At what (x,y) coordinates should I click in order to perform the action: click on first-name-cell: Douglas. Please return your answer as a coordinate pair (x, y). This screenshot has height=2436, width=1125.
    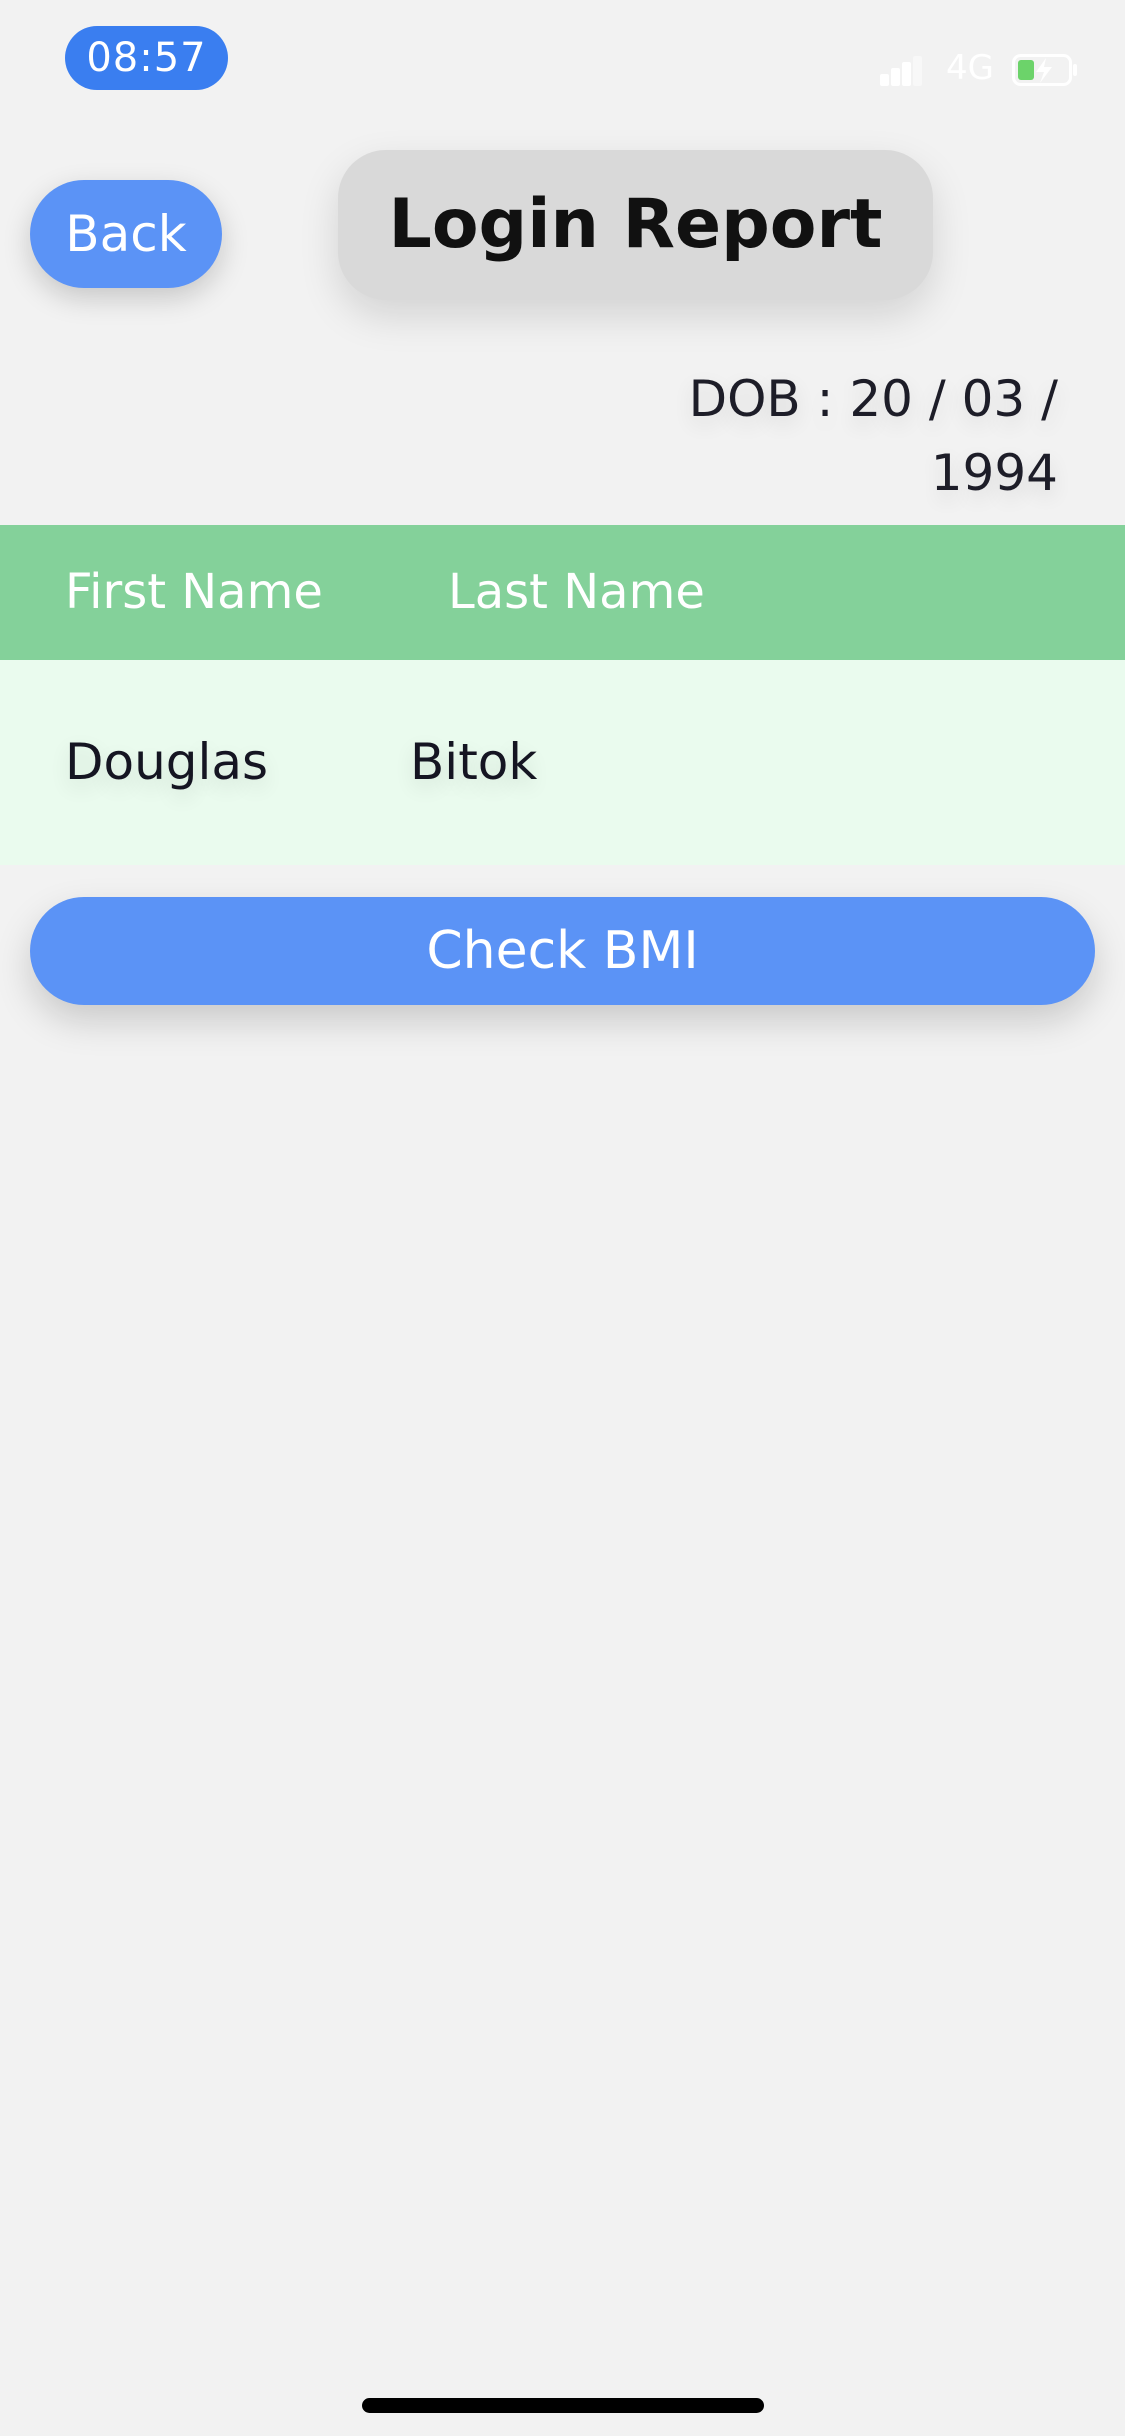
    Looking at the image, I should click on (167, 762).